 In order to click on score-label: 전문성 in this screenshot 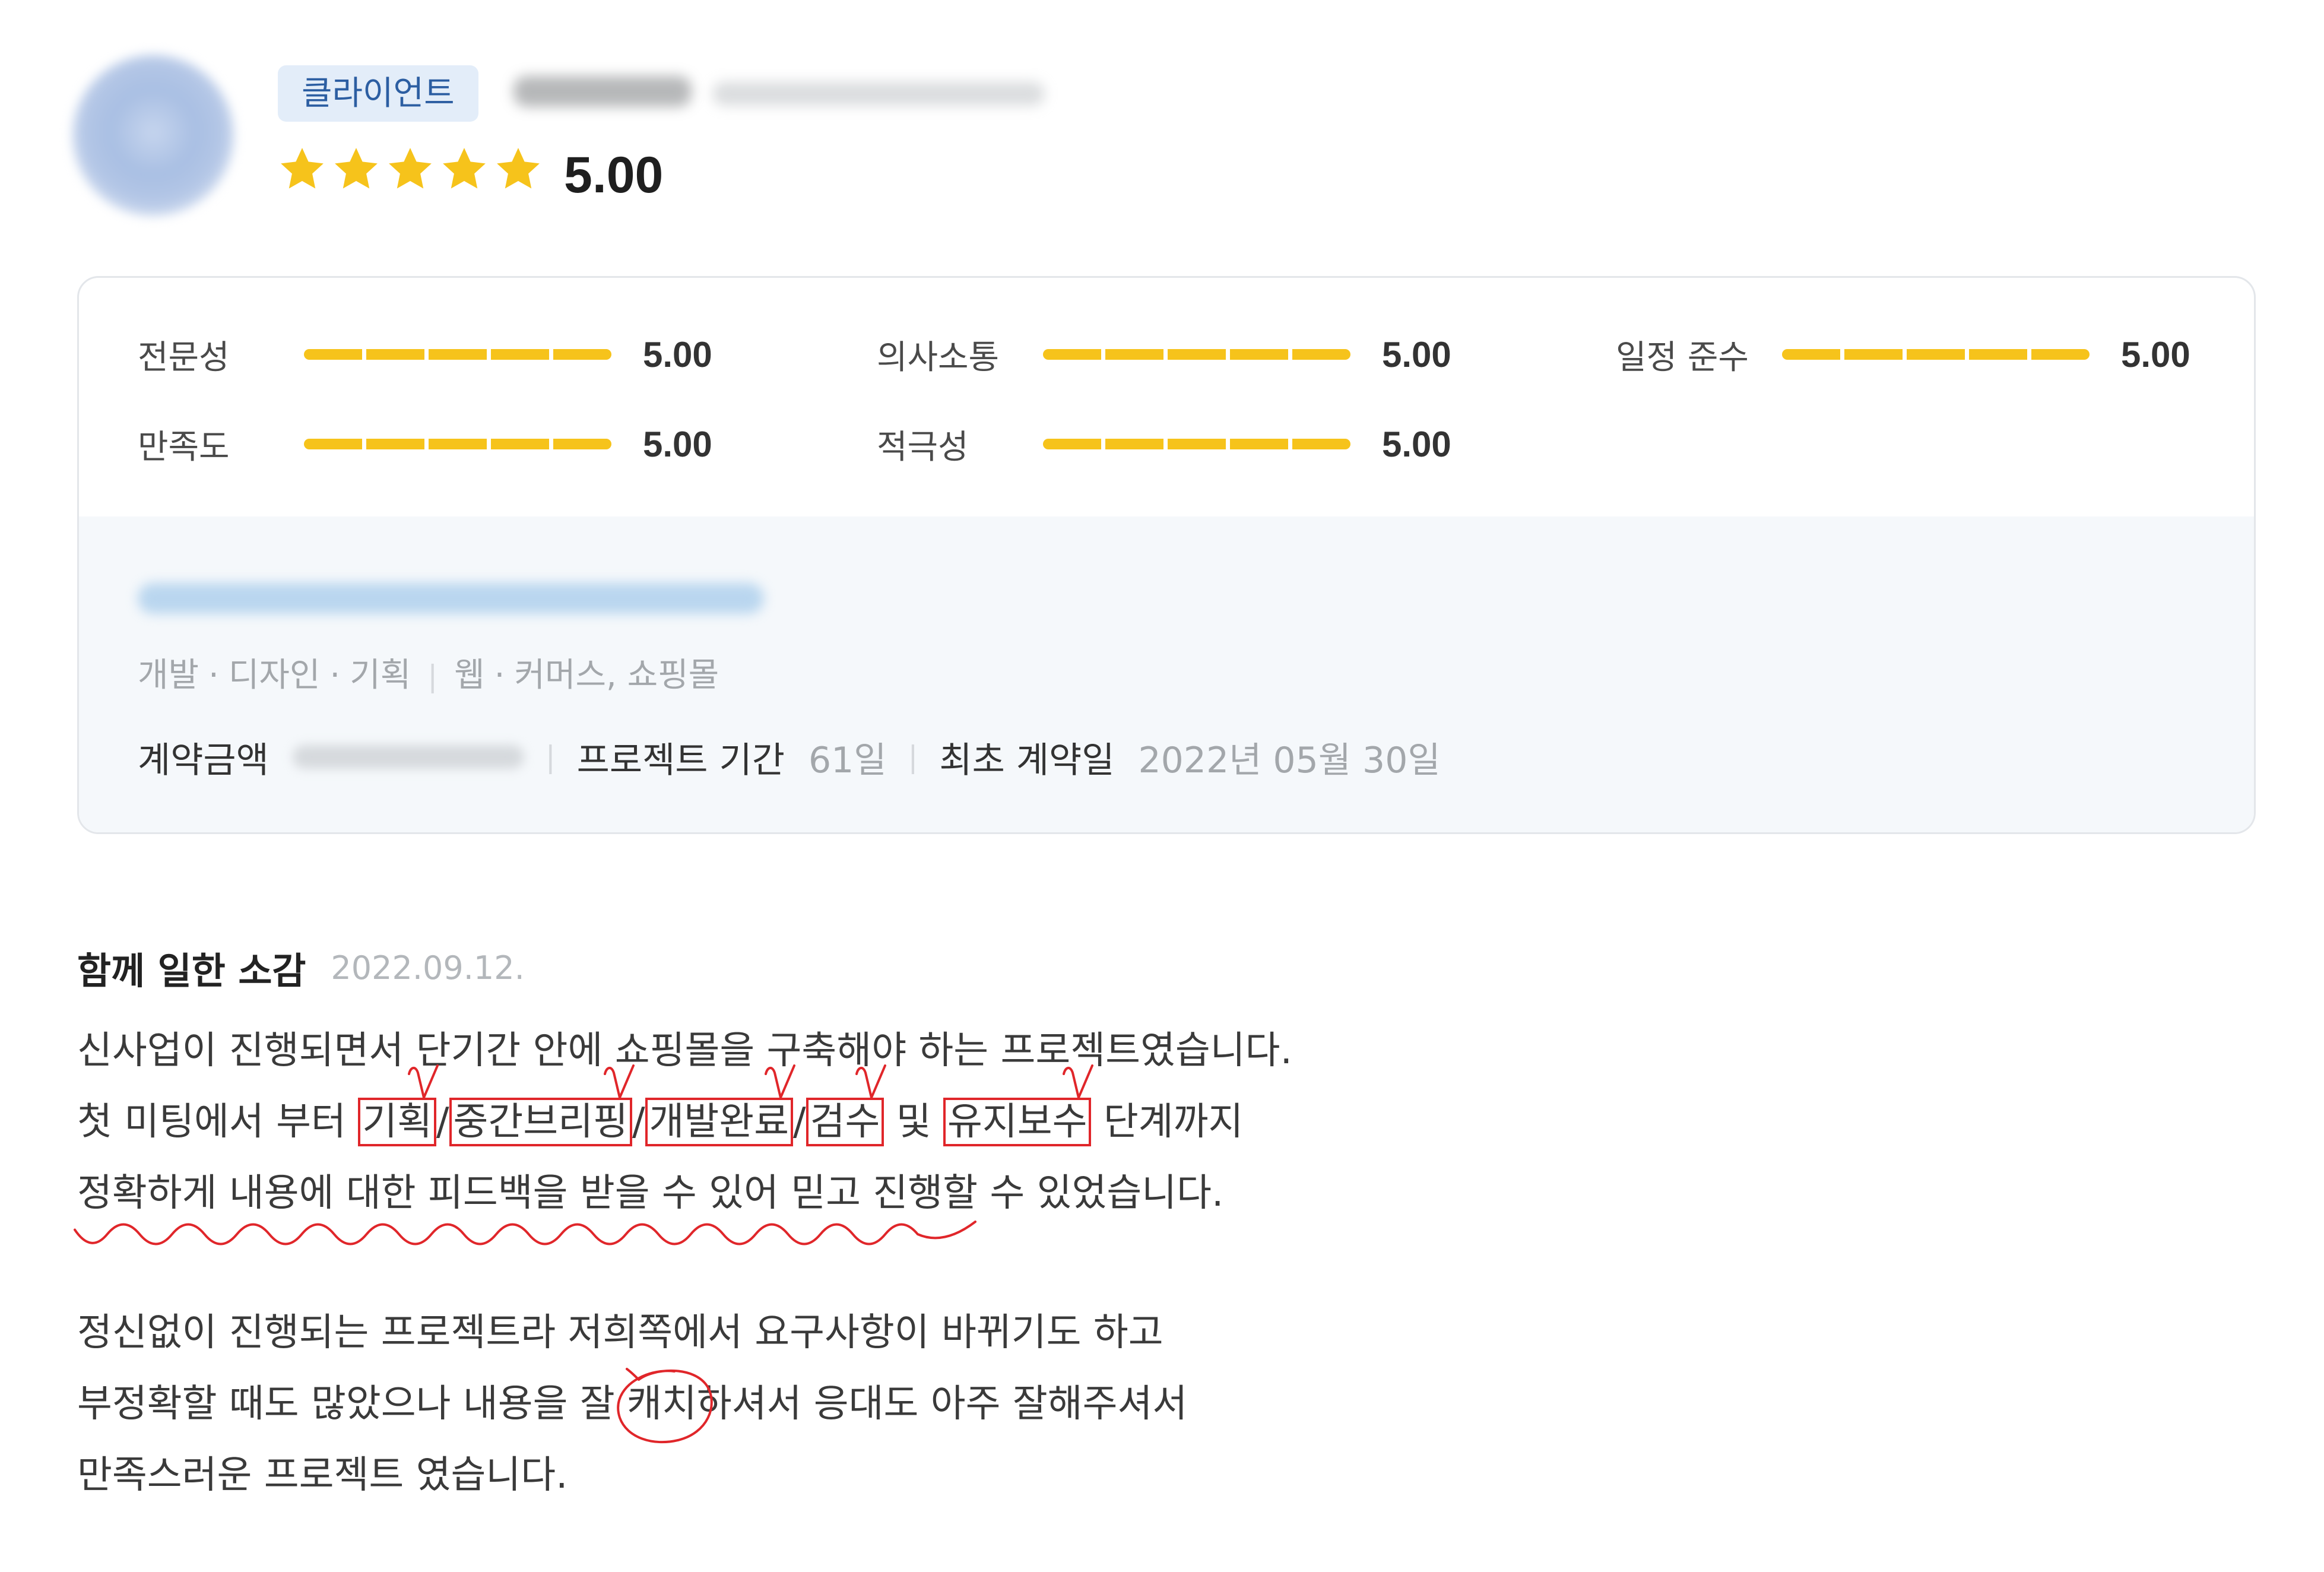, I will do `click(184, 358)`.